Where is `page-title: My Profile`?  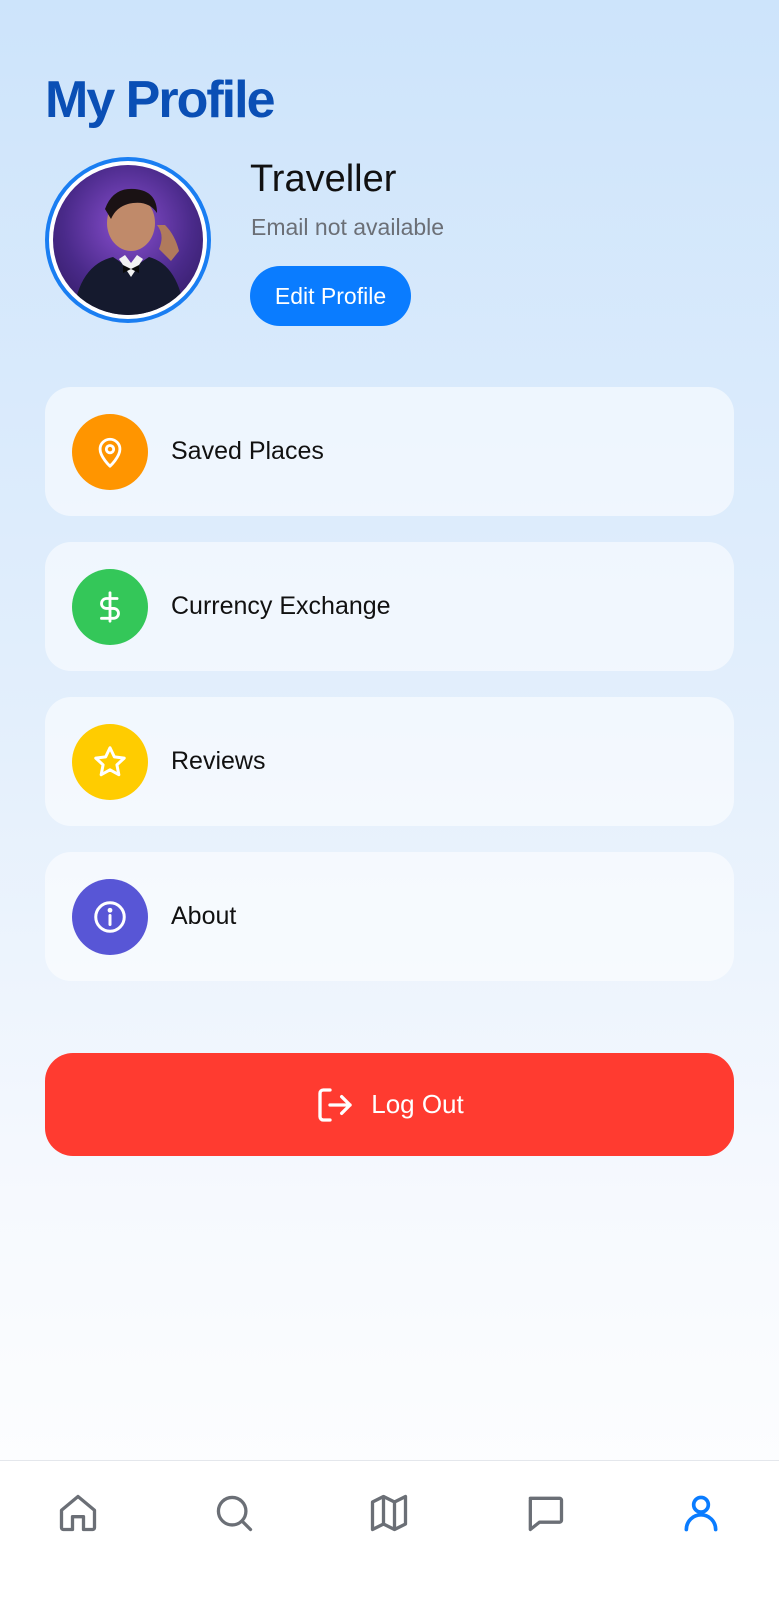
page-title: My Profile is located at coordinates (160, 100).